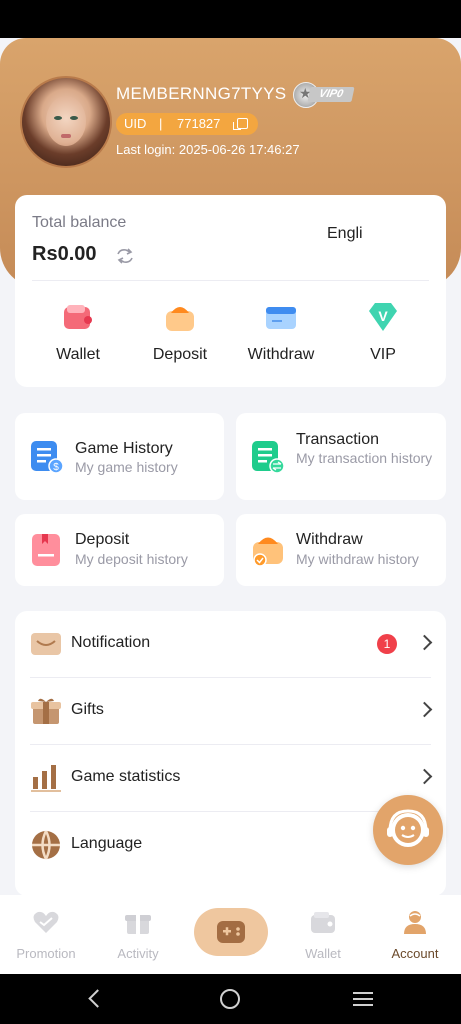 This screenshot has width=461, height=1024. What do you see at coordinates (230, 280) in the screenshot?
I see `divider` at bounding box center [230, 280].